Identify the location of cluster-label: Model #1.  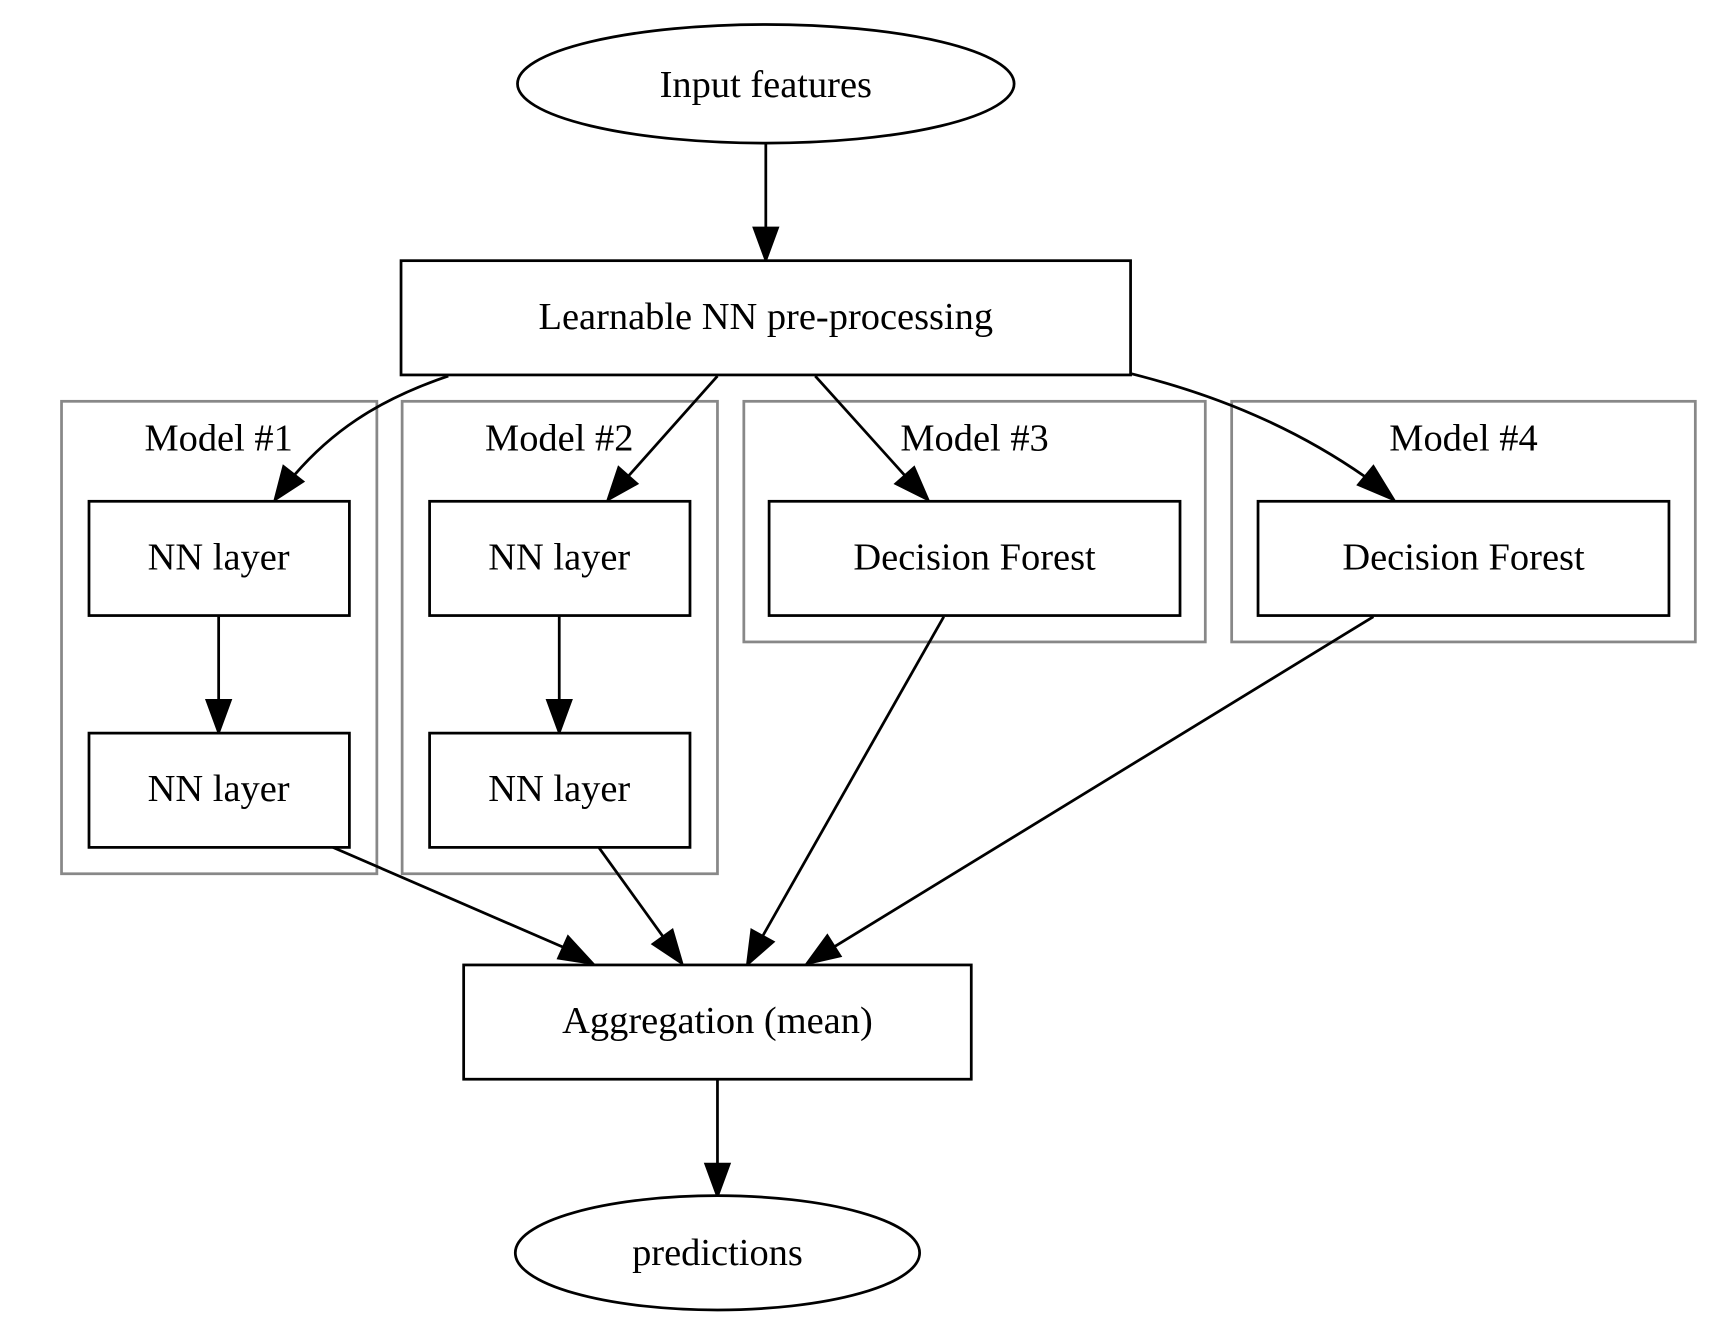
(218, 439).